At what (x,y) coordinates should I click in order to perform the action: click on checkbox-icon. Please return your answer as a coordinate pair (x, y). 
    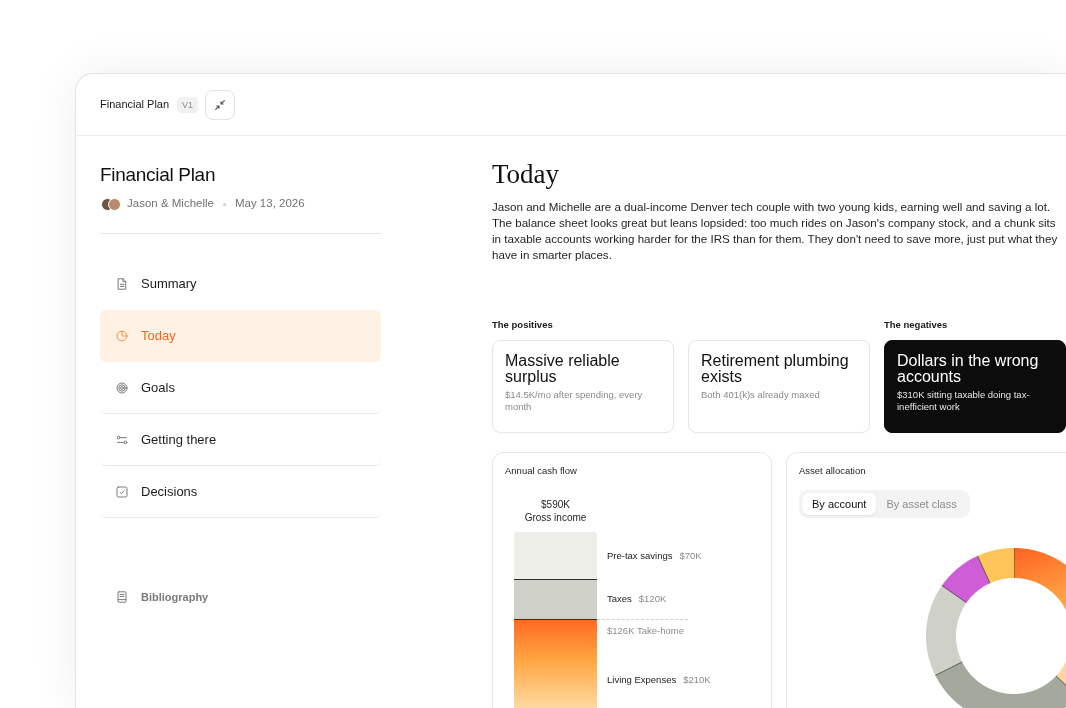
    Looking at the image, I should click on (122, 491).